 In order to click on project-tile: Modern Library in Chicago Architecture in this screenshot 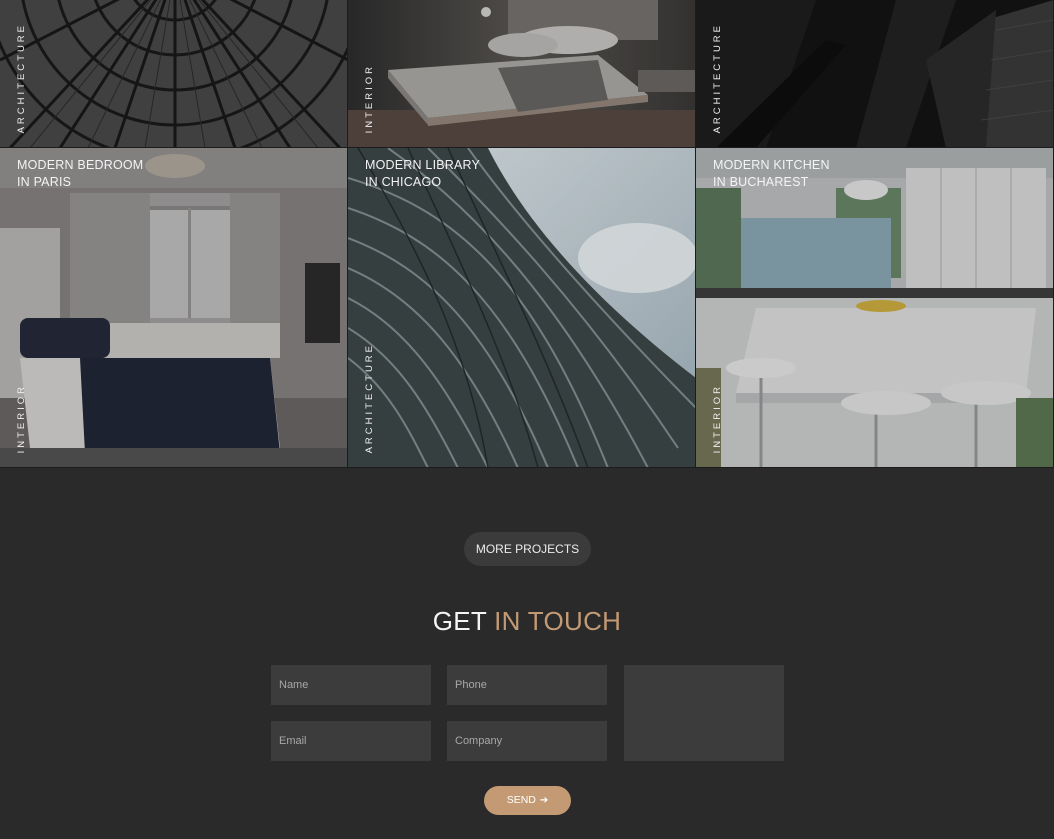, I will do `click(522, 308)`.